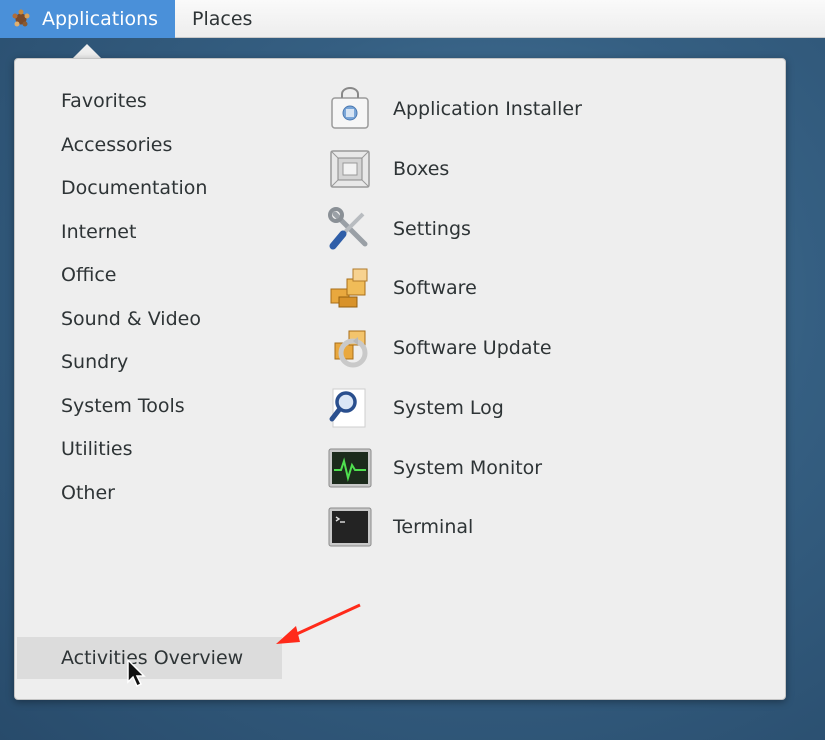  I want to click on category-sundry: Sundry, so click(94, 362).